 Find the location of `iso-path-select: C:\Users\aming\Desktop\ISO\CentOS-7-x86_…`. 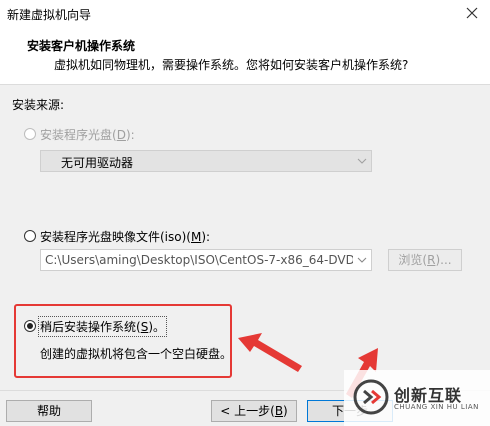

iso-path-select: C:\Users\aming\Desktop\ISO\CentOS-7-x86_… is located at coordinates (206, 260).